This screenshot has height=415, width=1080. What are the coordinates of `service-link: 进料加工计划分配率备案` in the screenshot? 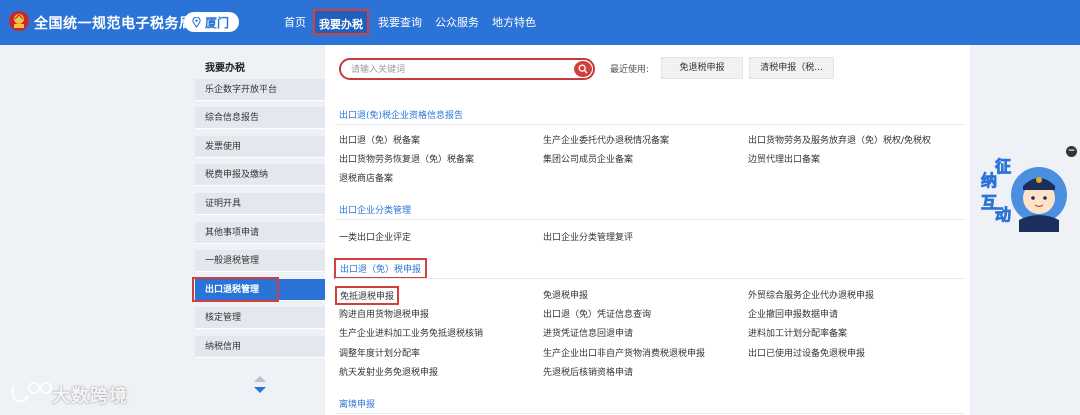 It's located at (797, 332).